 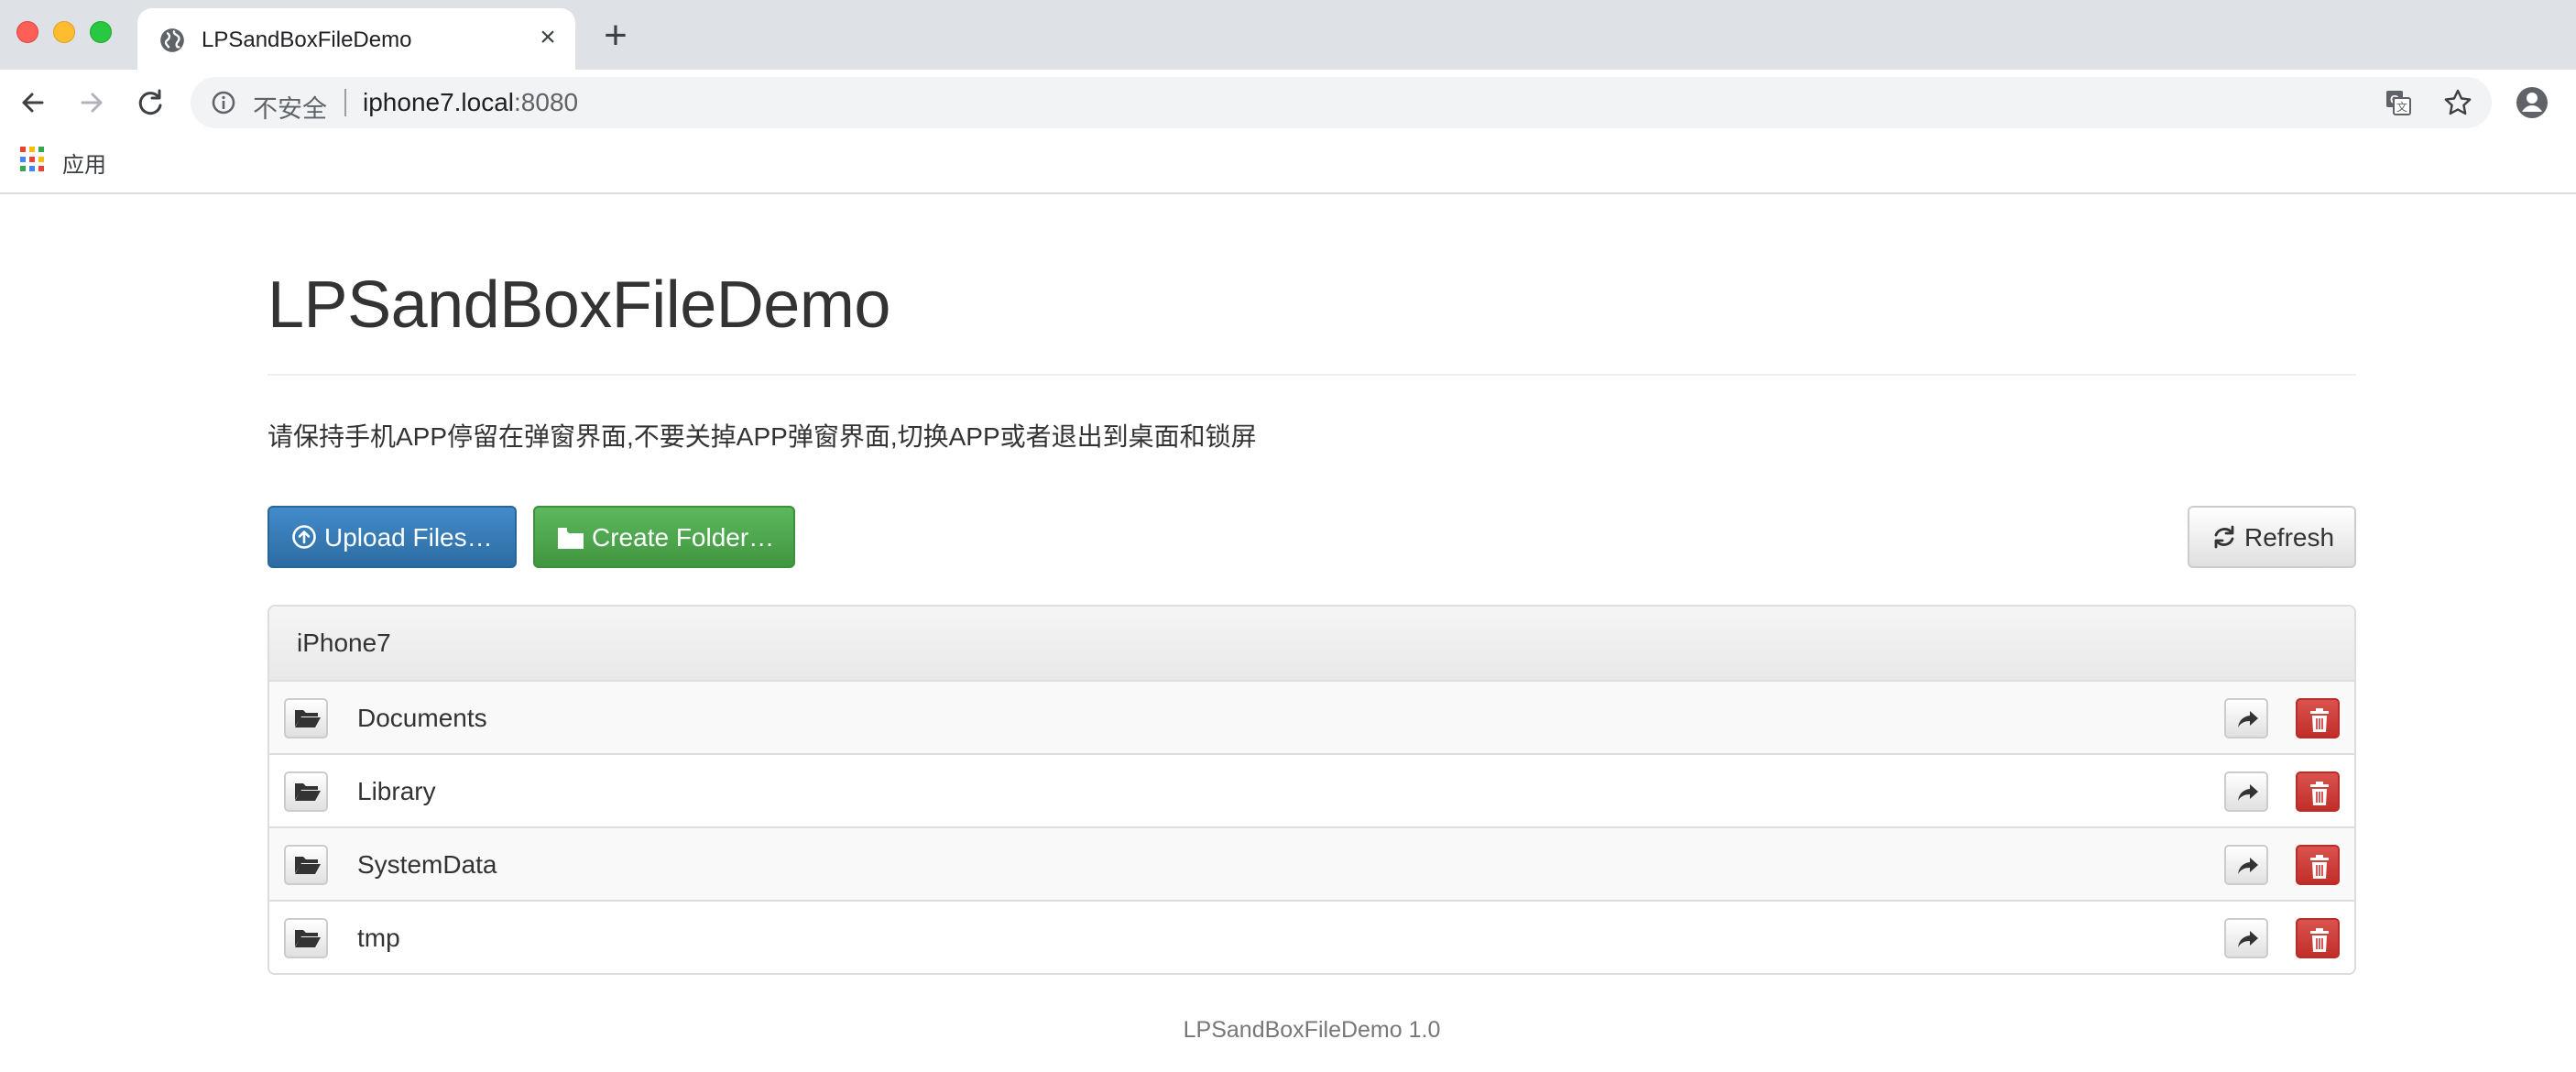 What do you see at coordinates (547, 37) in the screenshot?
I see `tab-close-icon: ×` at bounding box center [547, 37].